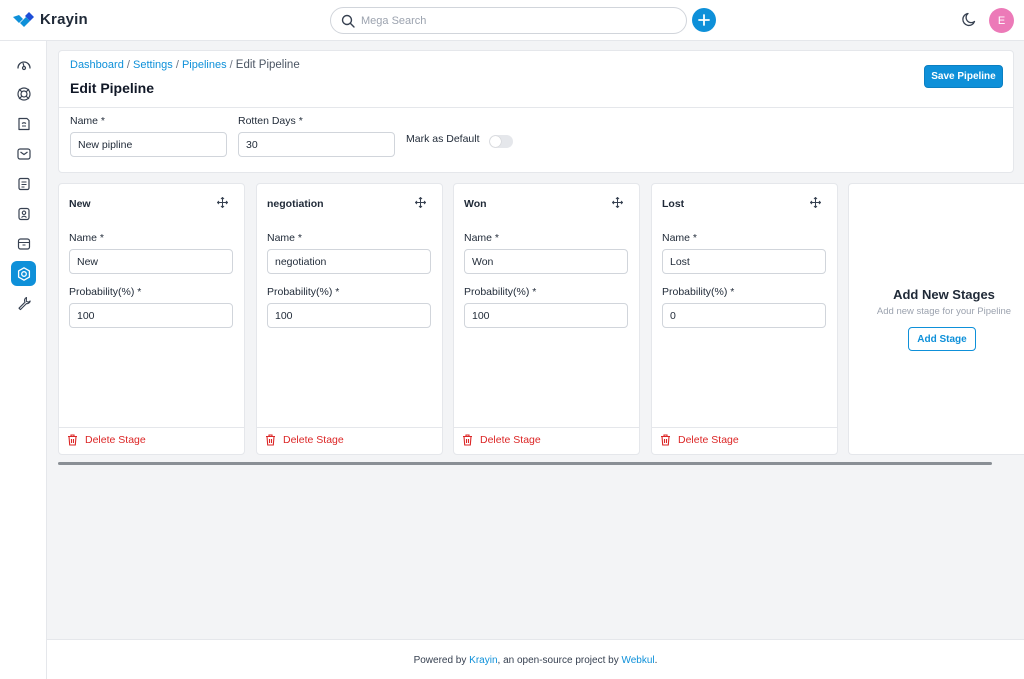 The image size is (1024, 679). I want to click on horizontal-scrollbar, so click(525, 463).